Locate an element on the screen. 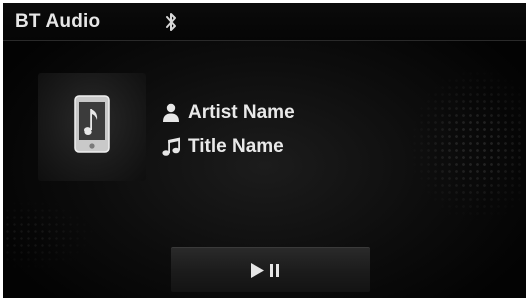  person-icon is located at coordinates (171, 112).